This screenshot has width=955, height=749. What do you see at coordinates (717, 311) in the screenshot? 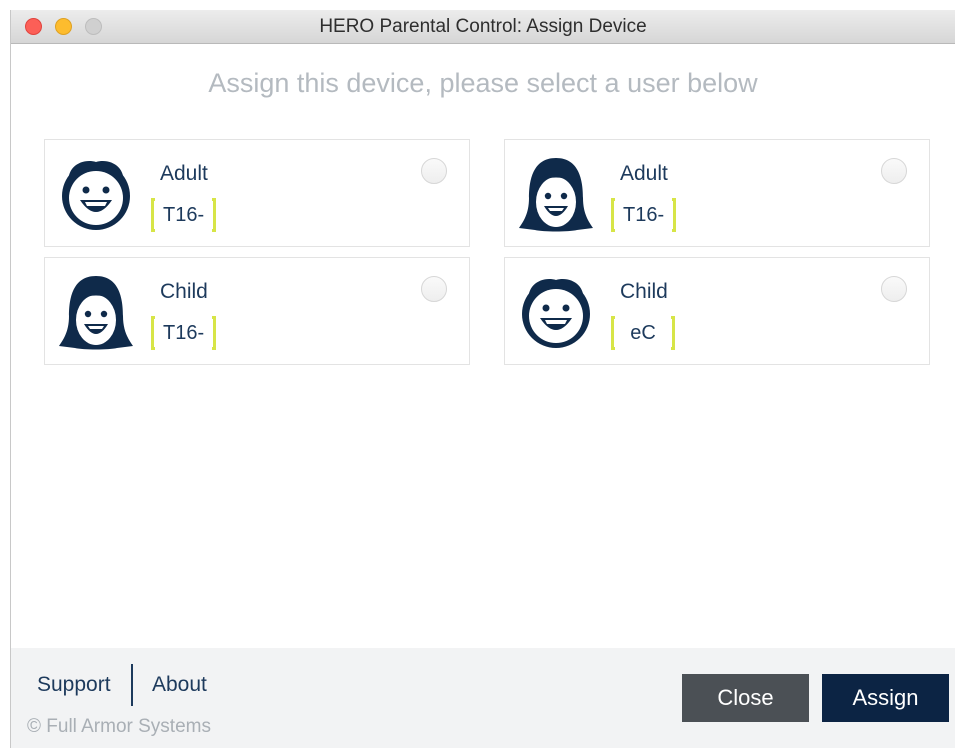
I see `user-card: Child eC` at bounding box center [717, 311].